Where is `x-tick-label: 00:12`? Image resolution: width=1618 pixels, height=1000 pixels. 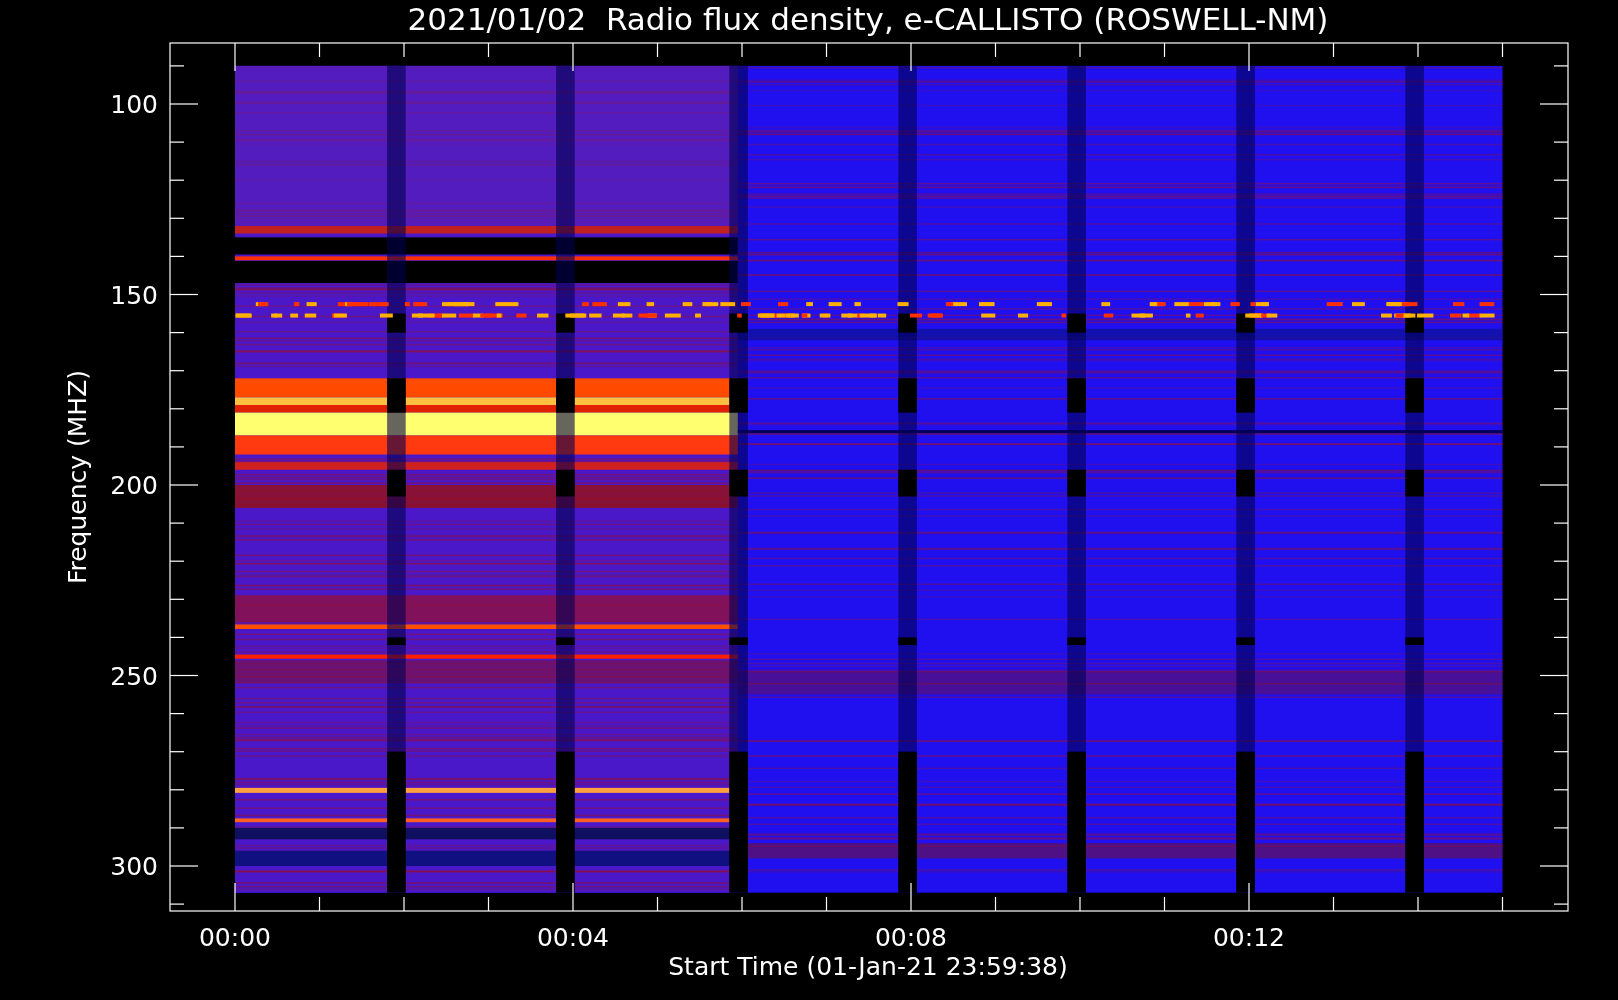
x-tick-label: 00:12 is located at coordinates (1249, 937).